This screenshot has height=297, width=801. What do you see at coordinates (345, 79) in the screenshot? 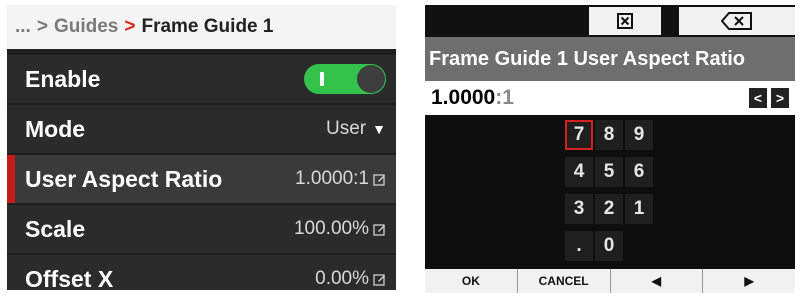
I see `enable-toggle` at bounding box center [345, 79].